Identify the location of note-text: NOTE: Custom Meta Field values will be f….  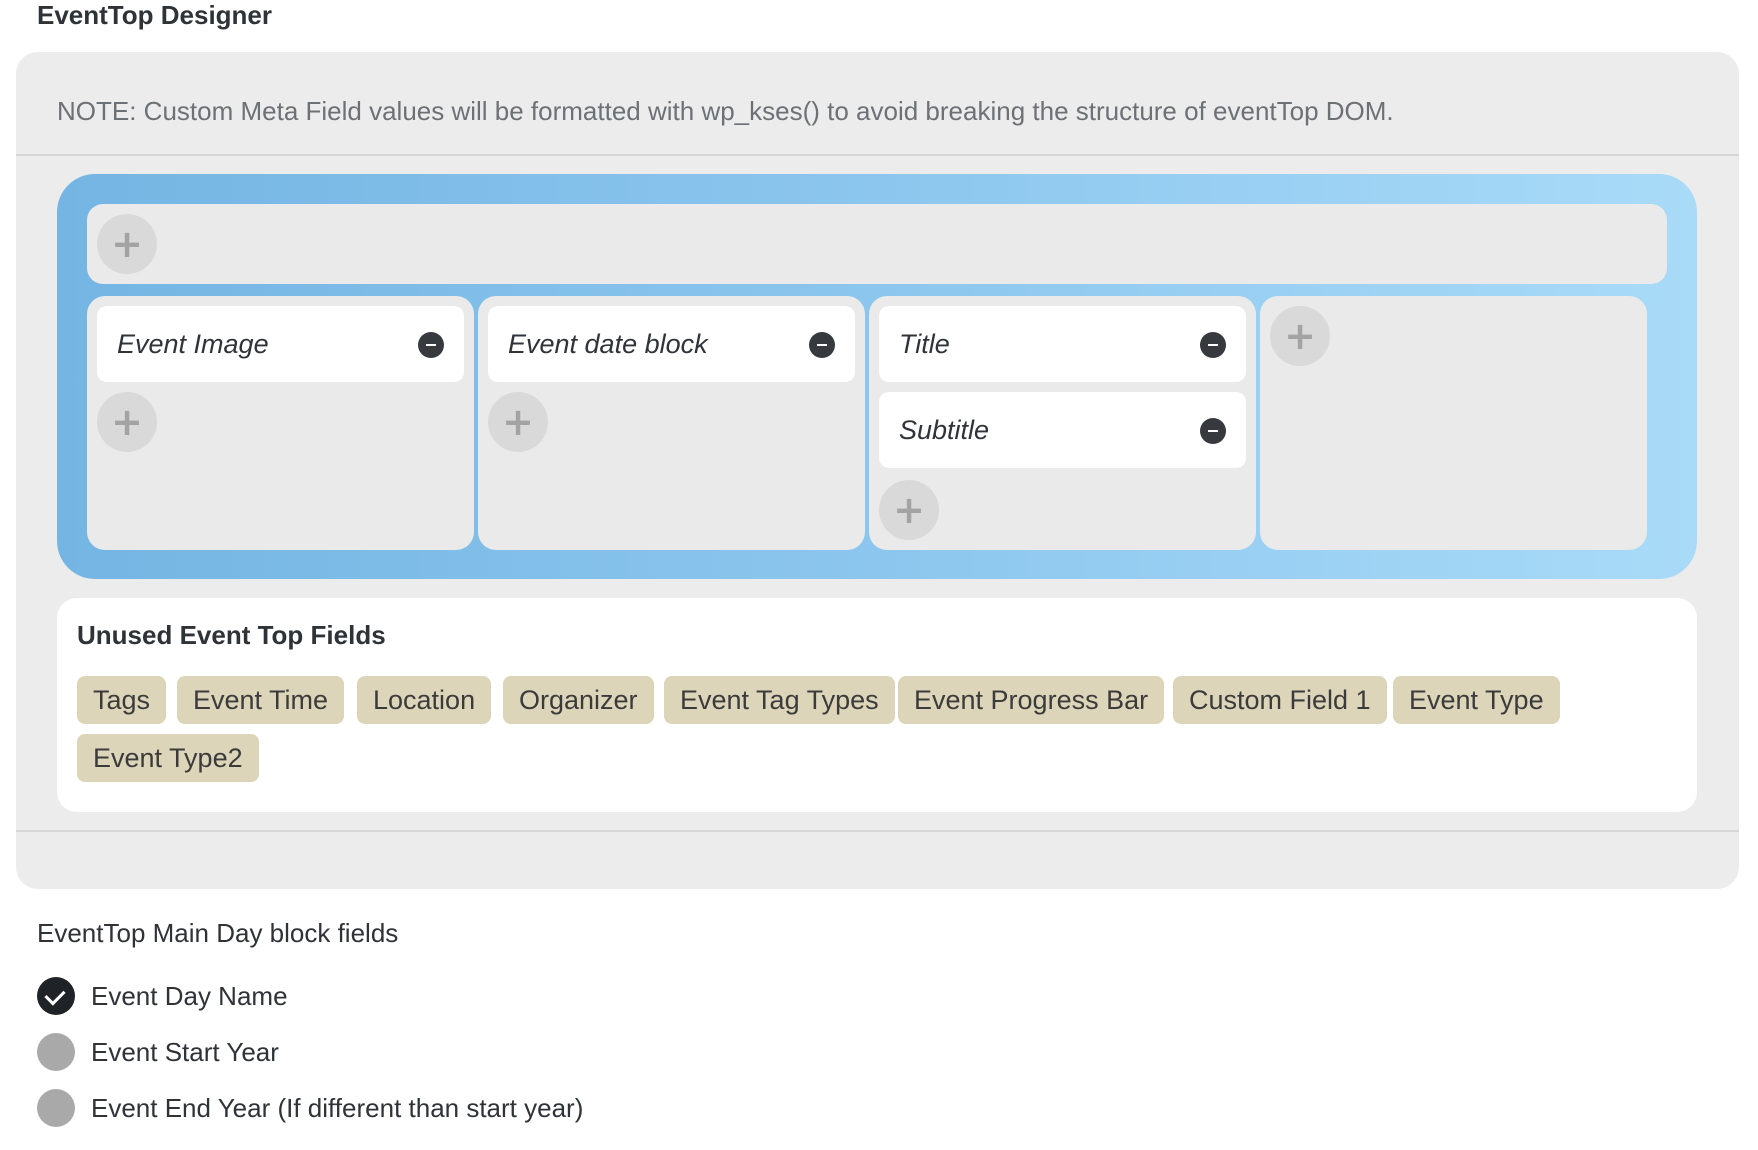
(725, 111).